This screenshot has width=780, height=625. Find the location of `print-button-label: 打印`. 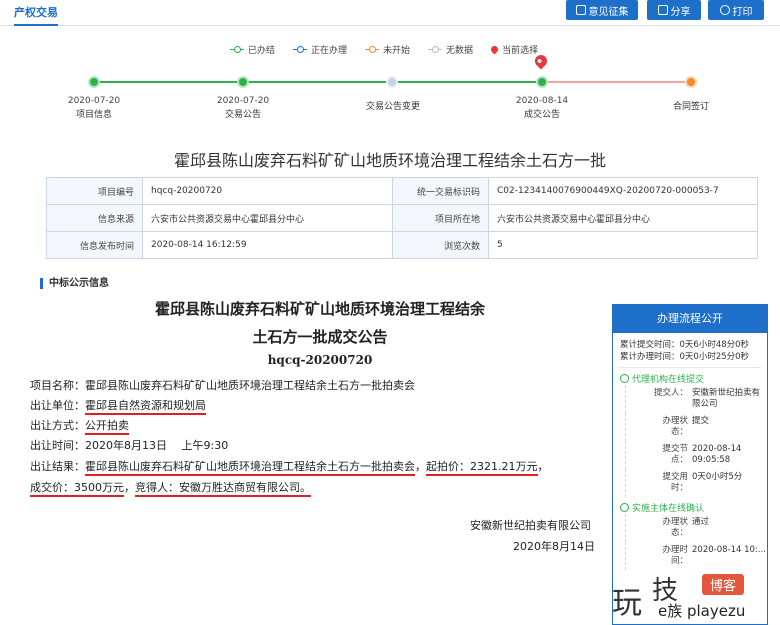

print-button-label: 打印 is located at coordinates (742, 12).